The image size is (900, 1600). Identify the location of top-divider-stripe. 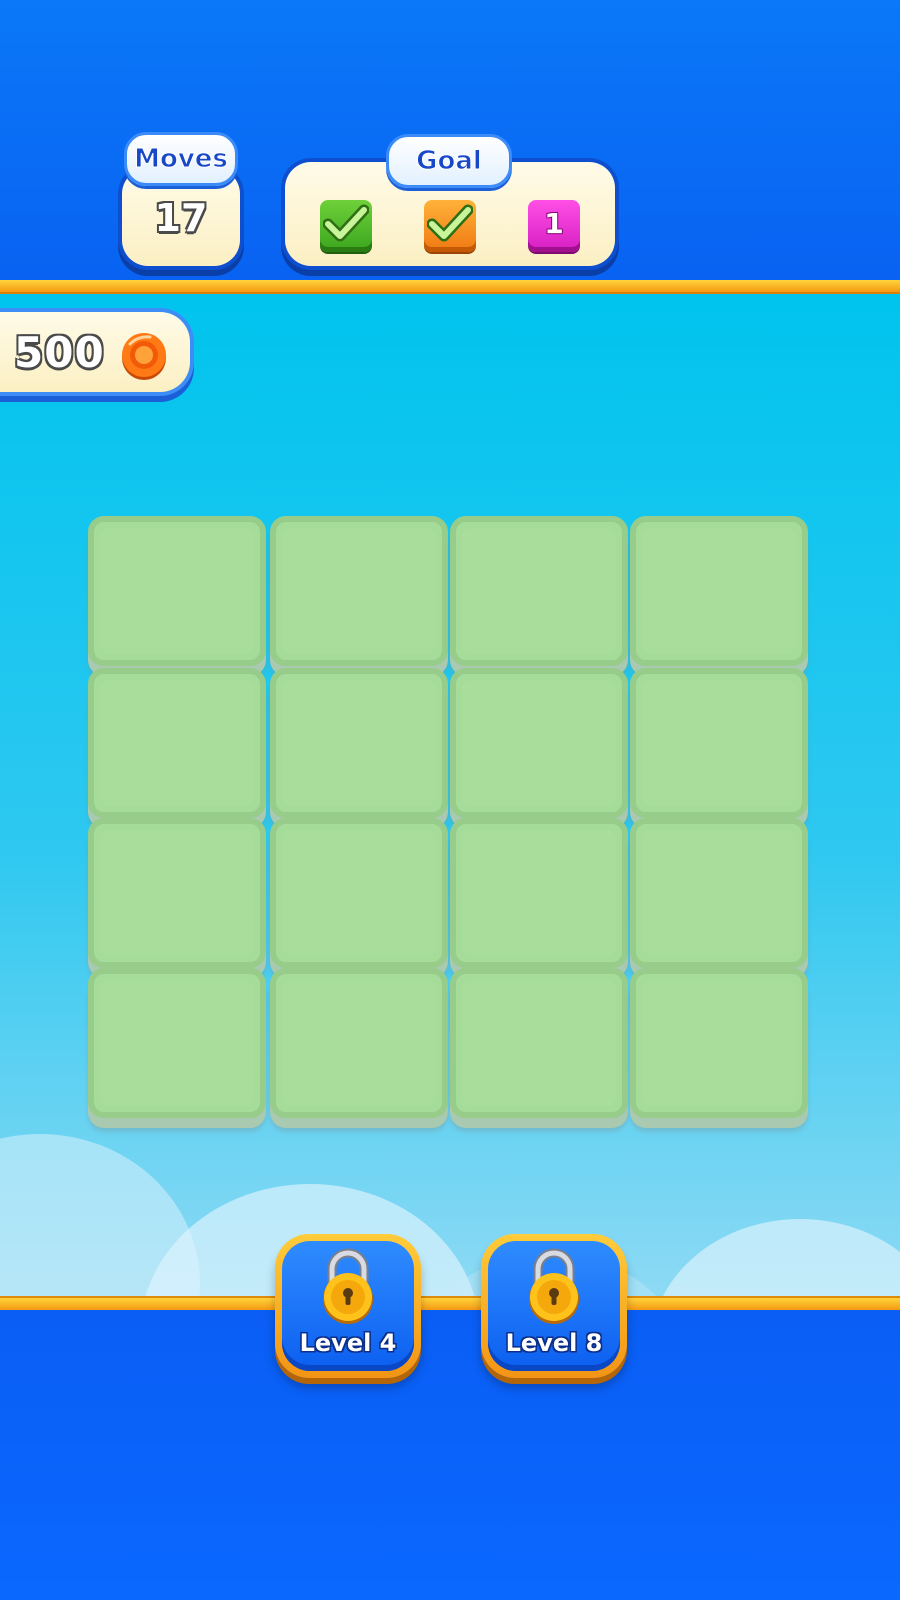
(450, 287).